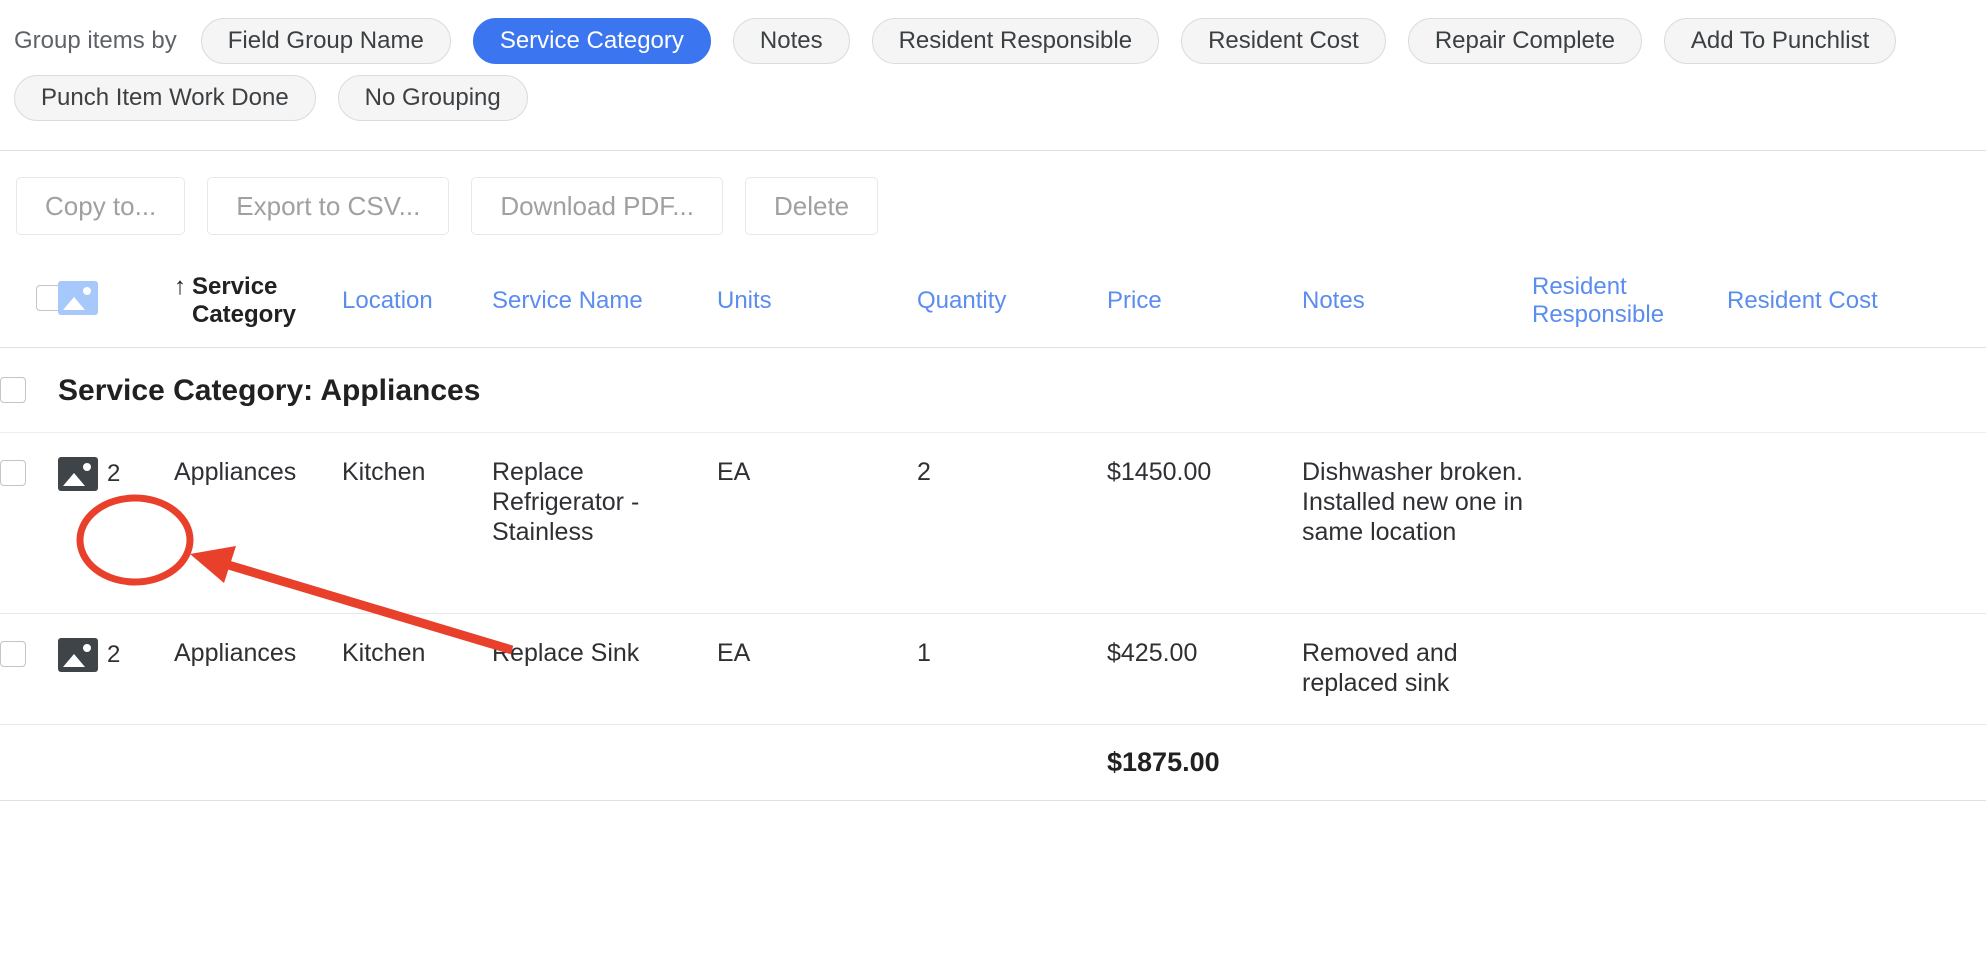 Image resolution: width=1986 pixels, height=958 pixels. I want to click on group-chip-field-group-name: Field Group Name, so click(325, 41).